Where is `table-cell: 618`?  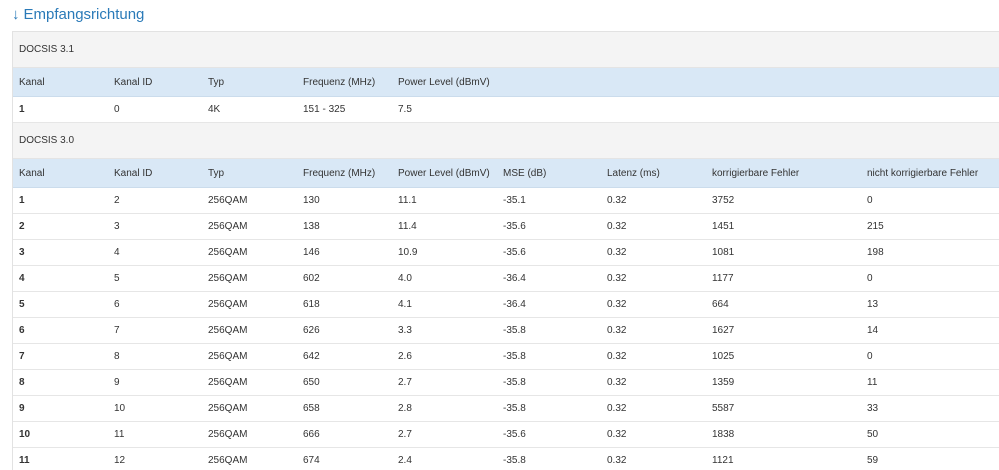
table-cell: 618 is located at coordinates (311, 304).